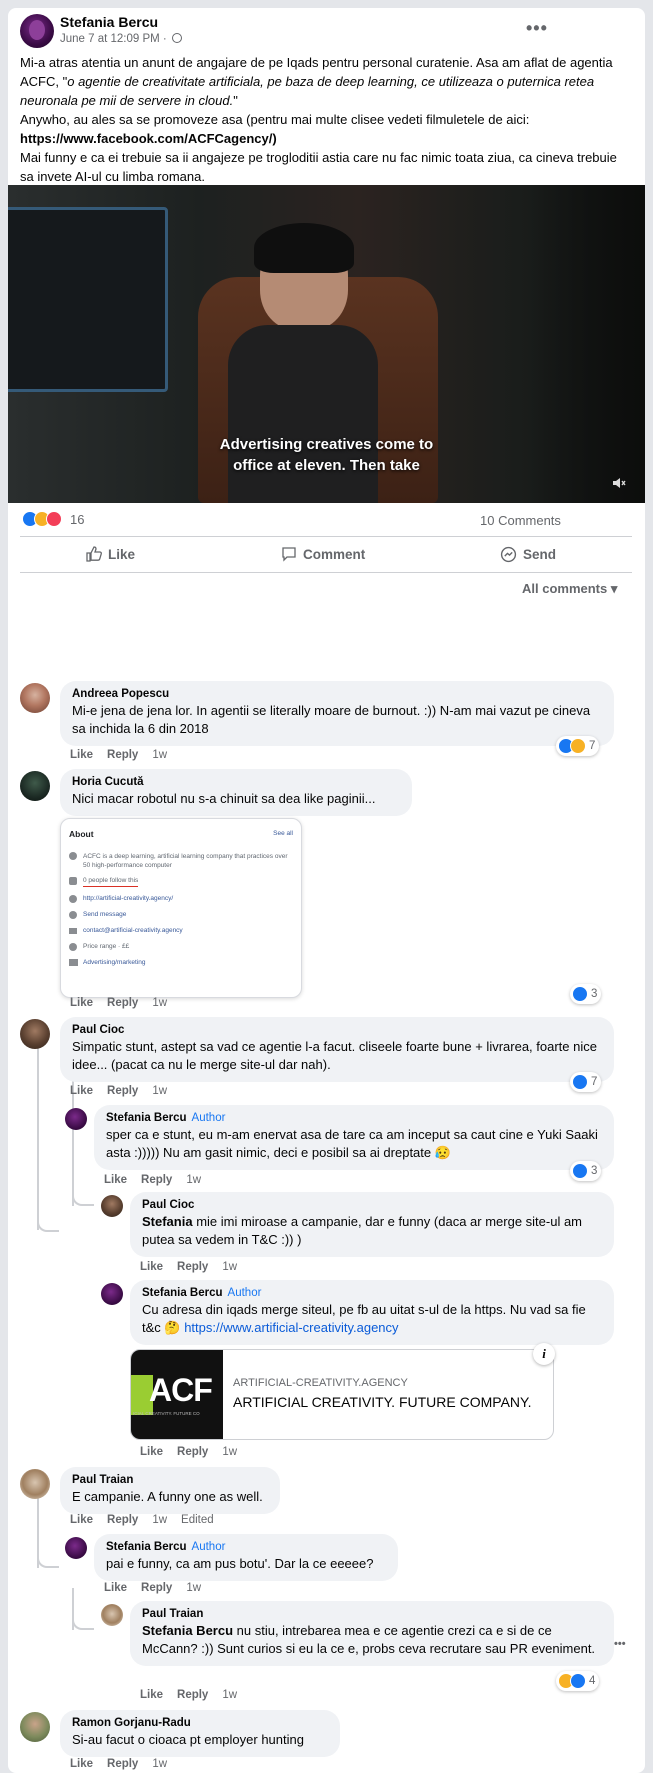  Describe the element at coordinates (121, 899) in the screenshot. I see `about-row: http://artificial-creativity.agency/` at that location.